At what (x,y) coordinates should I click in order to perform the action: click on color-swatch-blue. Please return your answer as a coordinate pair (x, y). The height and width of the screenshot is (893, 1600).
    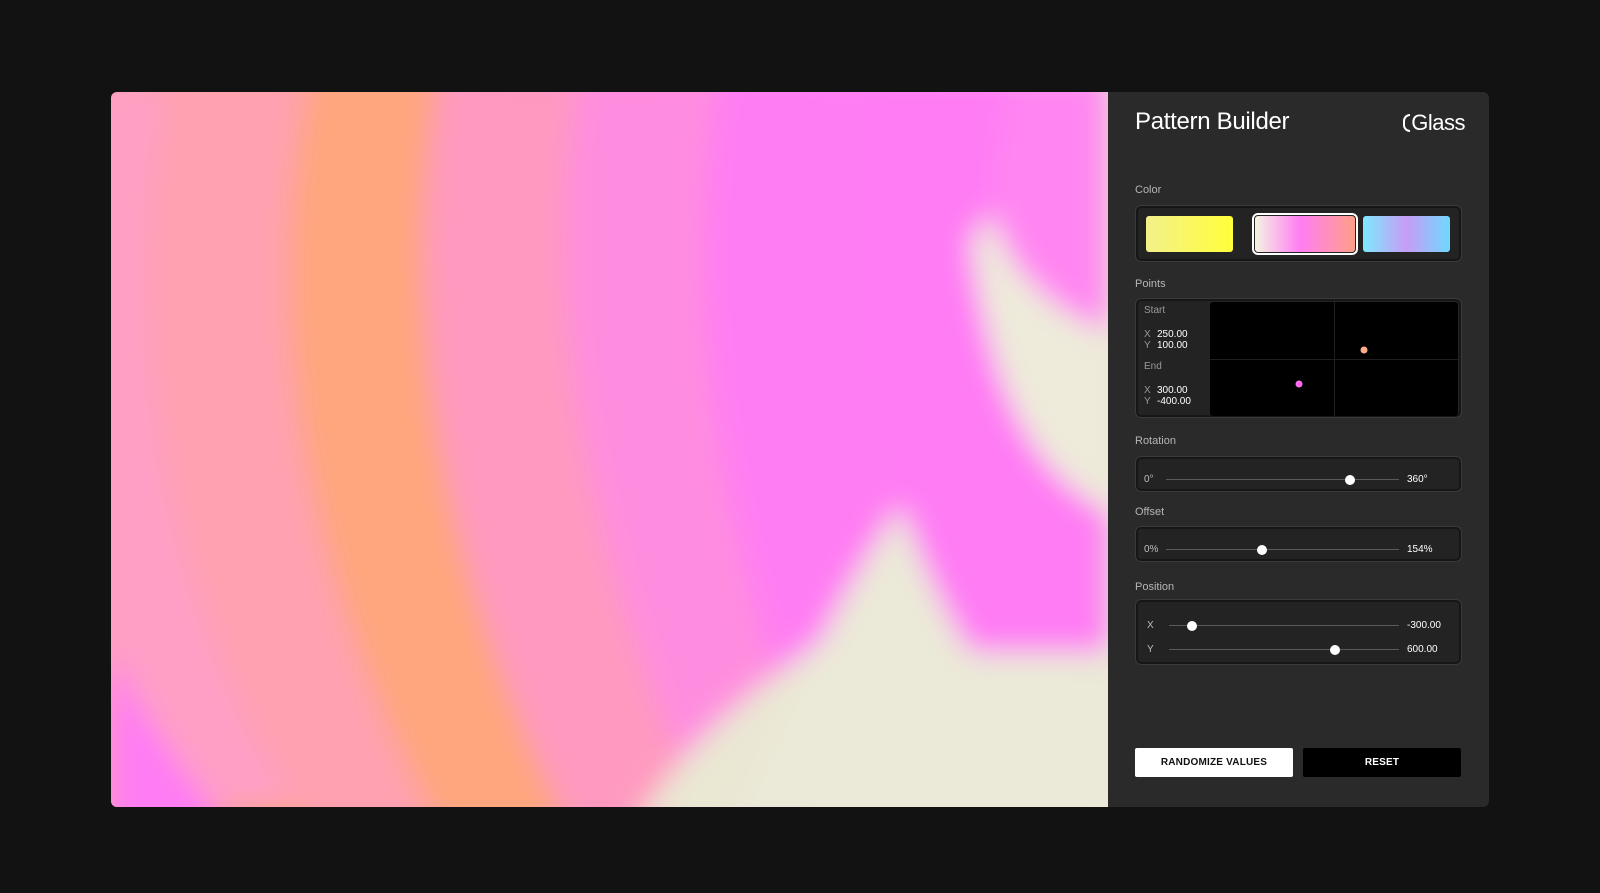
    Looking at the image, I should click on (1406, 234).